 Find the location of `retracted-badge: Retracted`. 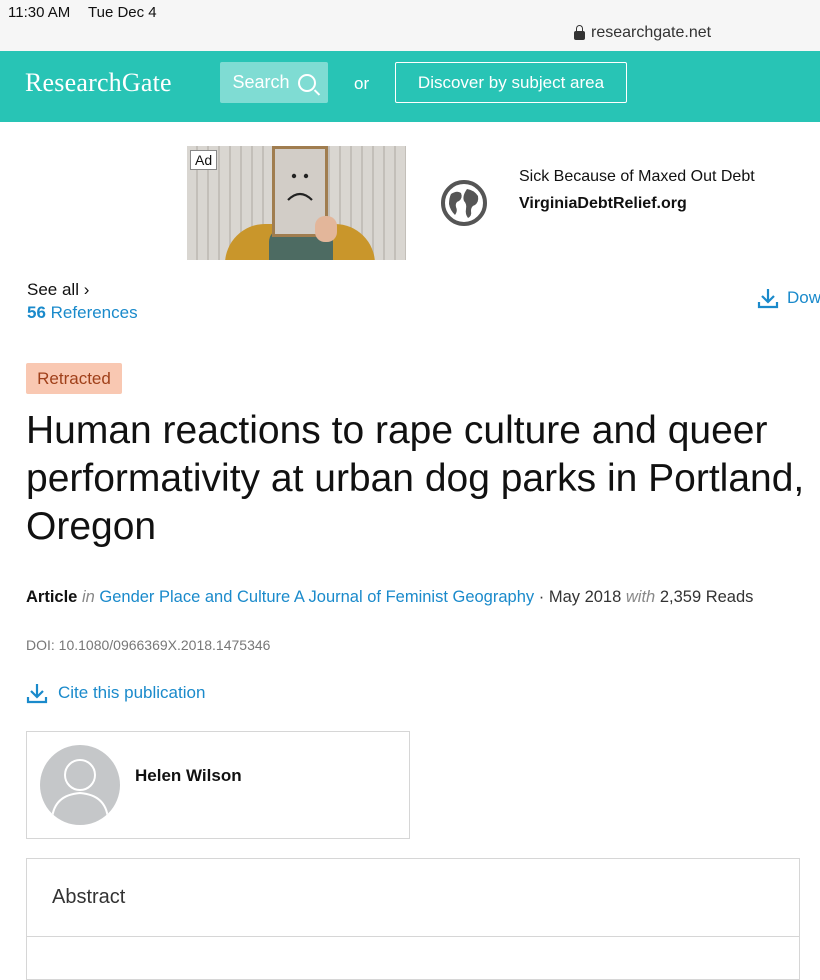

retracted-badge: Retracted is located at coordinates (74, 378).